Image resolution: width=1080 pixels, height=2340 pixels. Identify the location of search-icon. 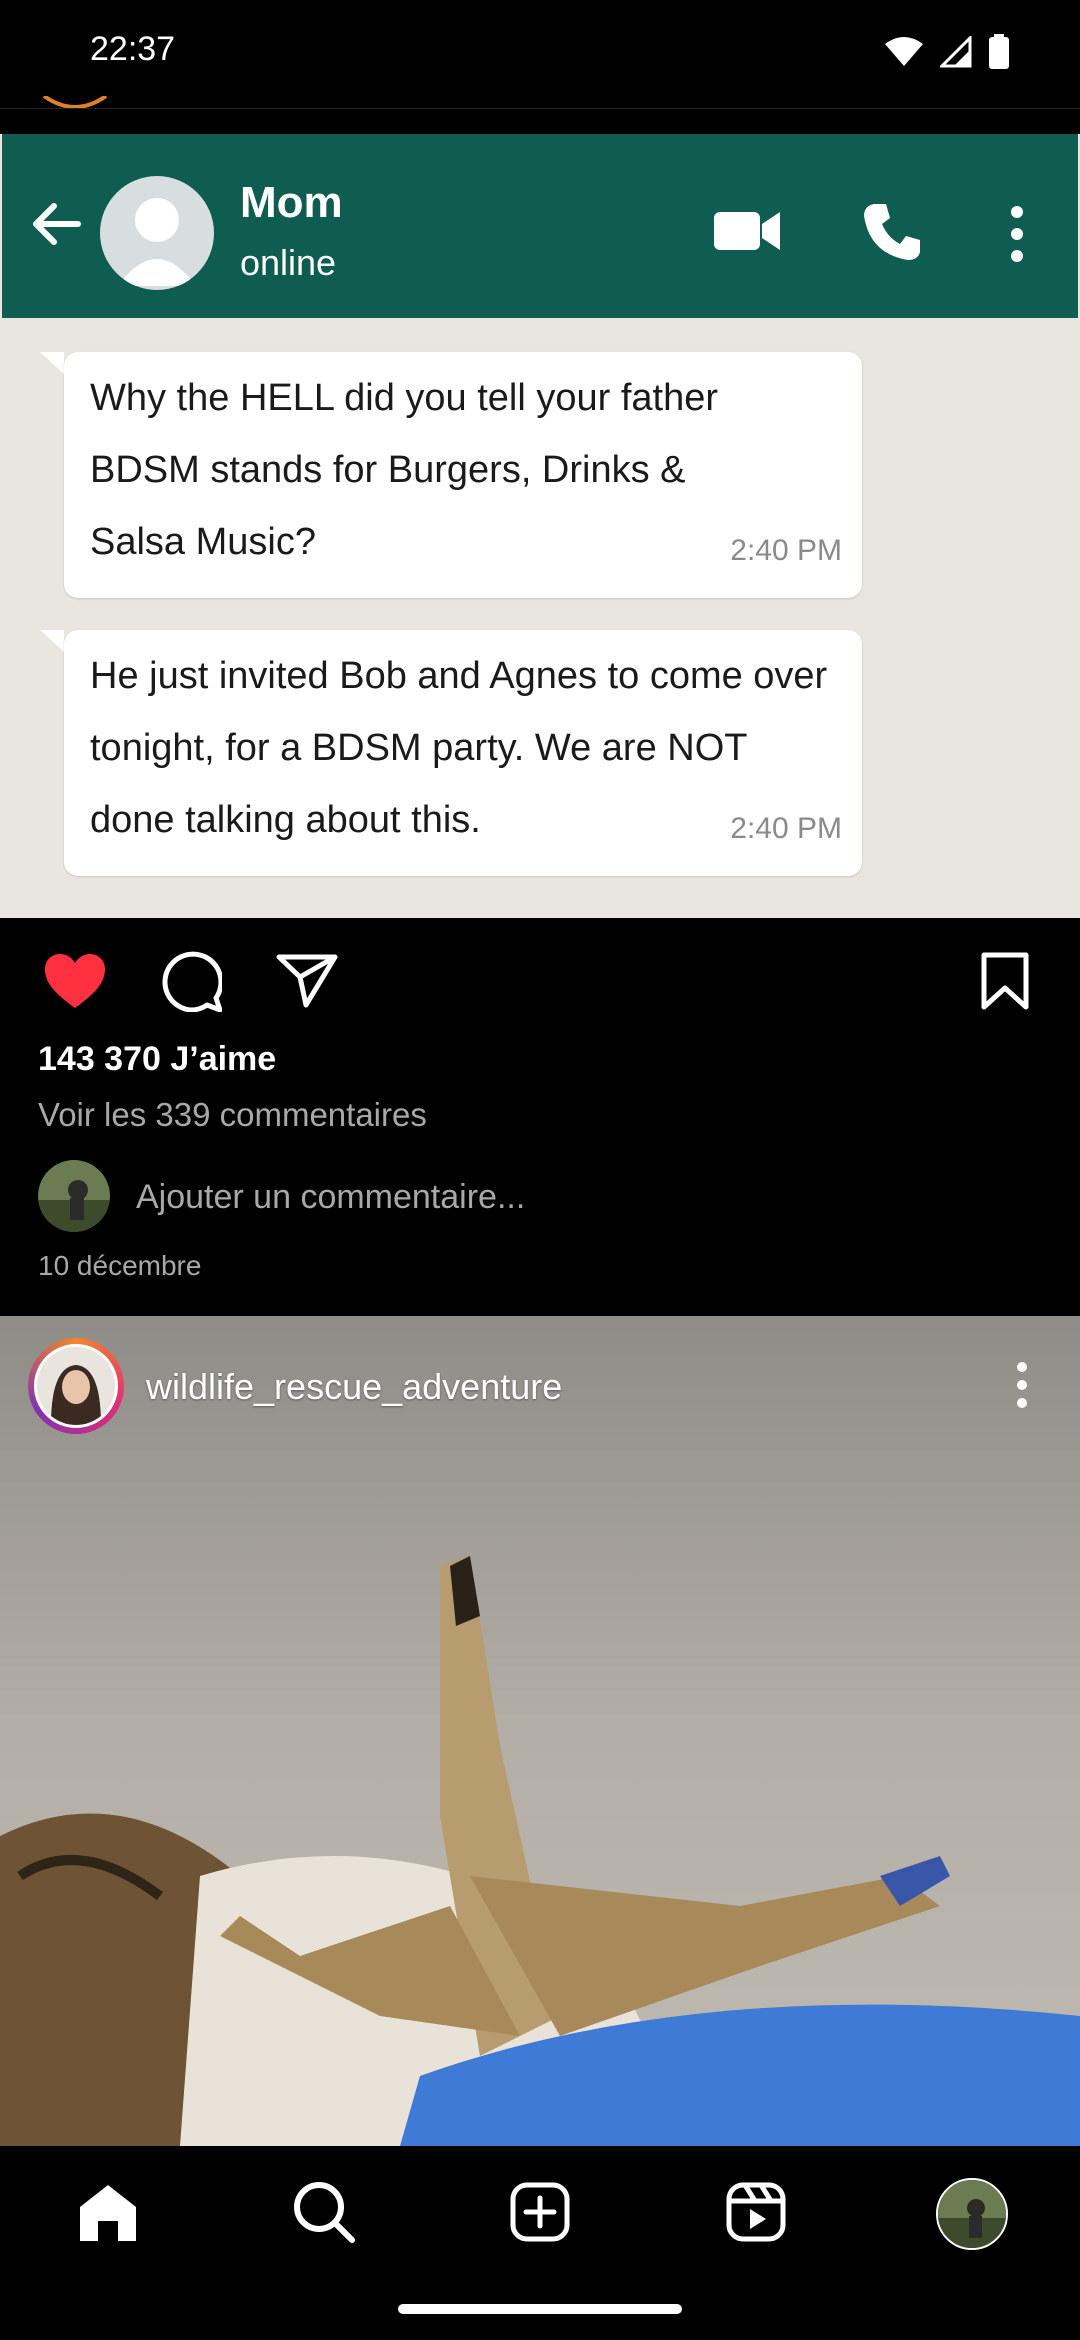
(324, 2214).